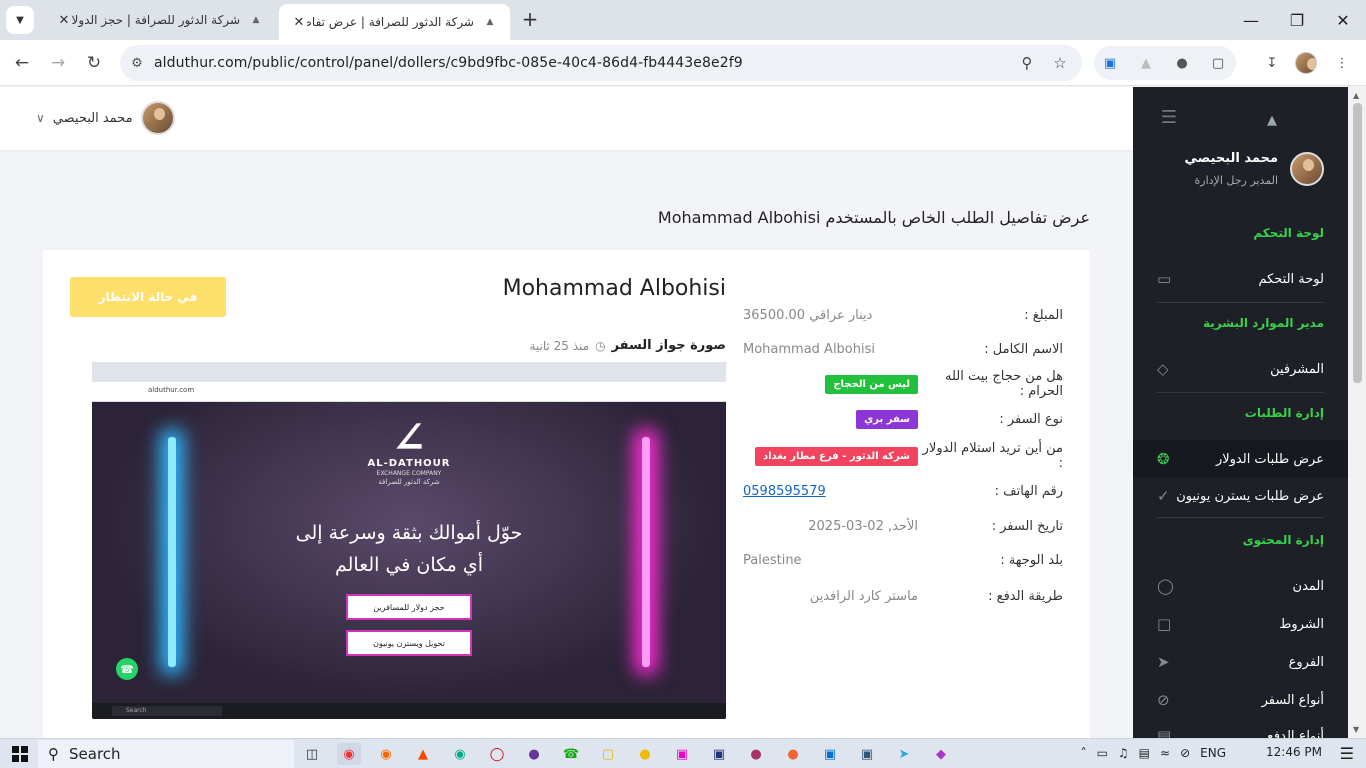 This screenshot has width=1366, height=768. I want to click on sidebar-item-western-union-requests: عرض طلبات يسترن يونيون ✓, so click(1240, 496).